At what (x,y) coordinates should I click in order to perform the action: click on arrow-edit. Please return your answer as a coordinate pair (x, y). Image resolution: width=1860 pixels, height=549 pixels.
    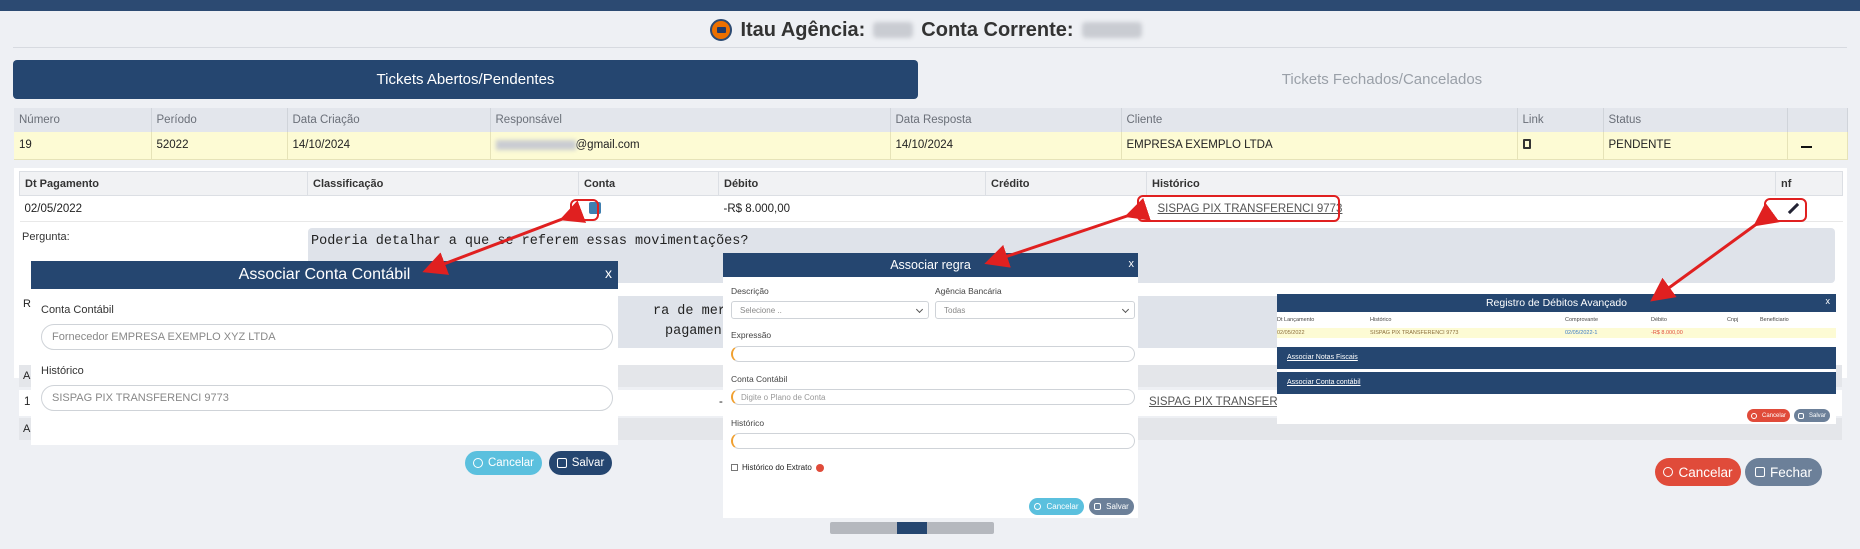
    Looking at the image, I should click on (1715, 252).